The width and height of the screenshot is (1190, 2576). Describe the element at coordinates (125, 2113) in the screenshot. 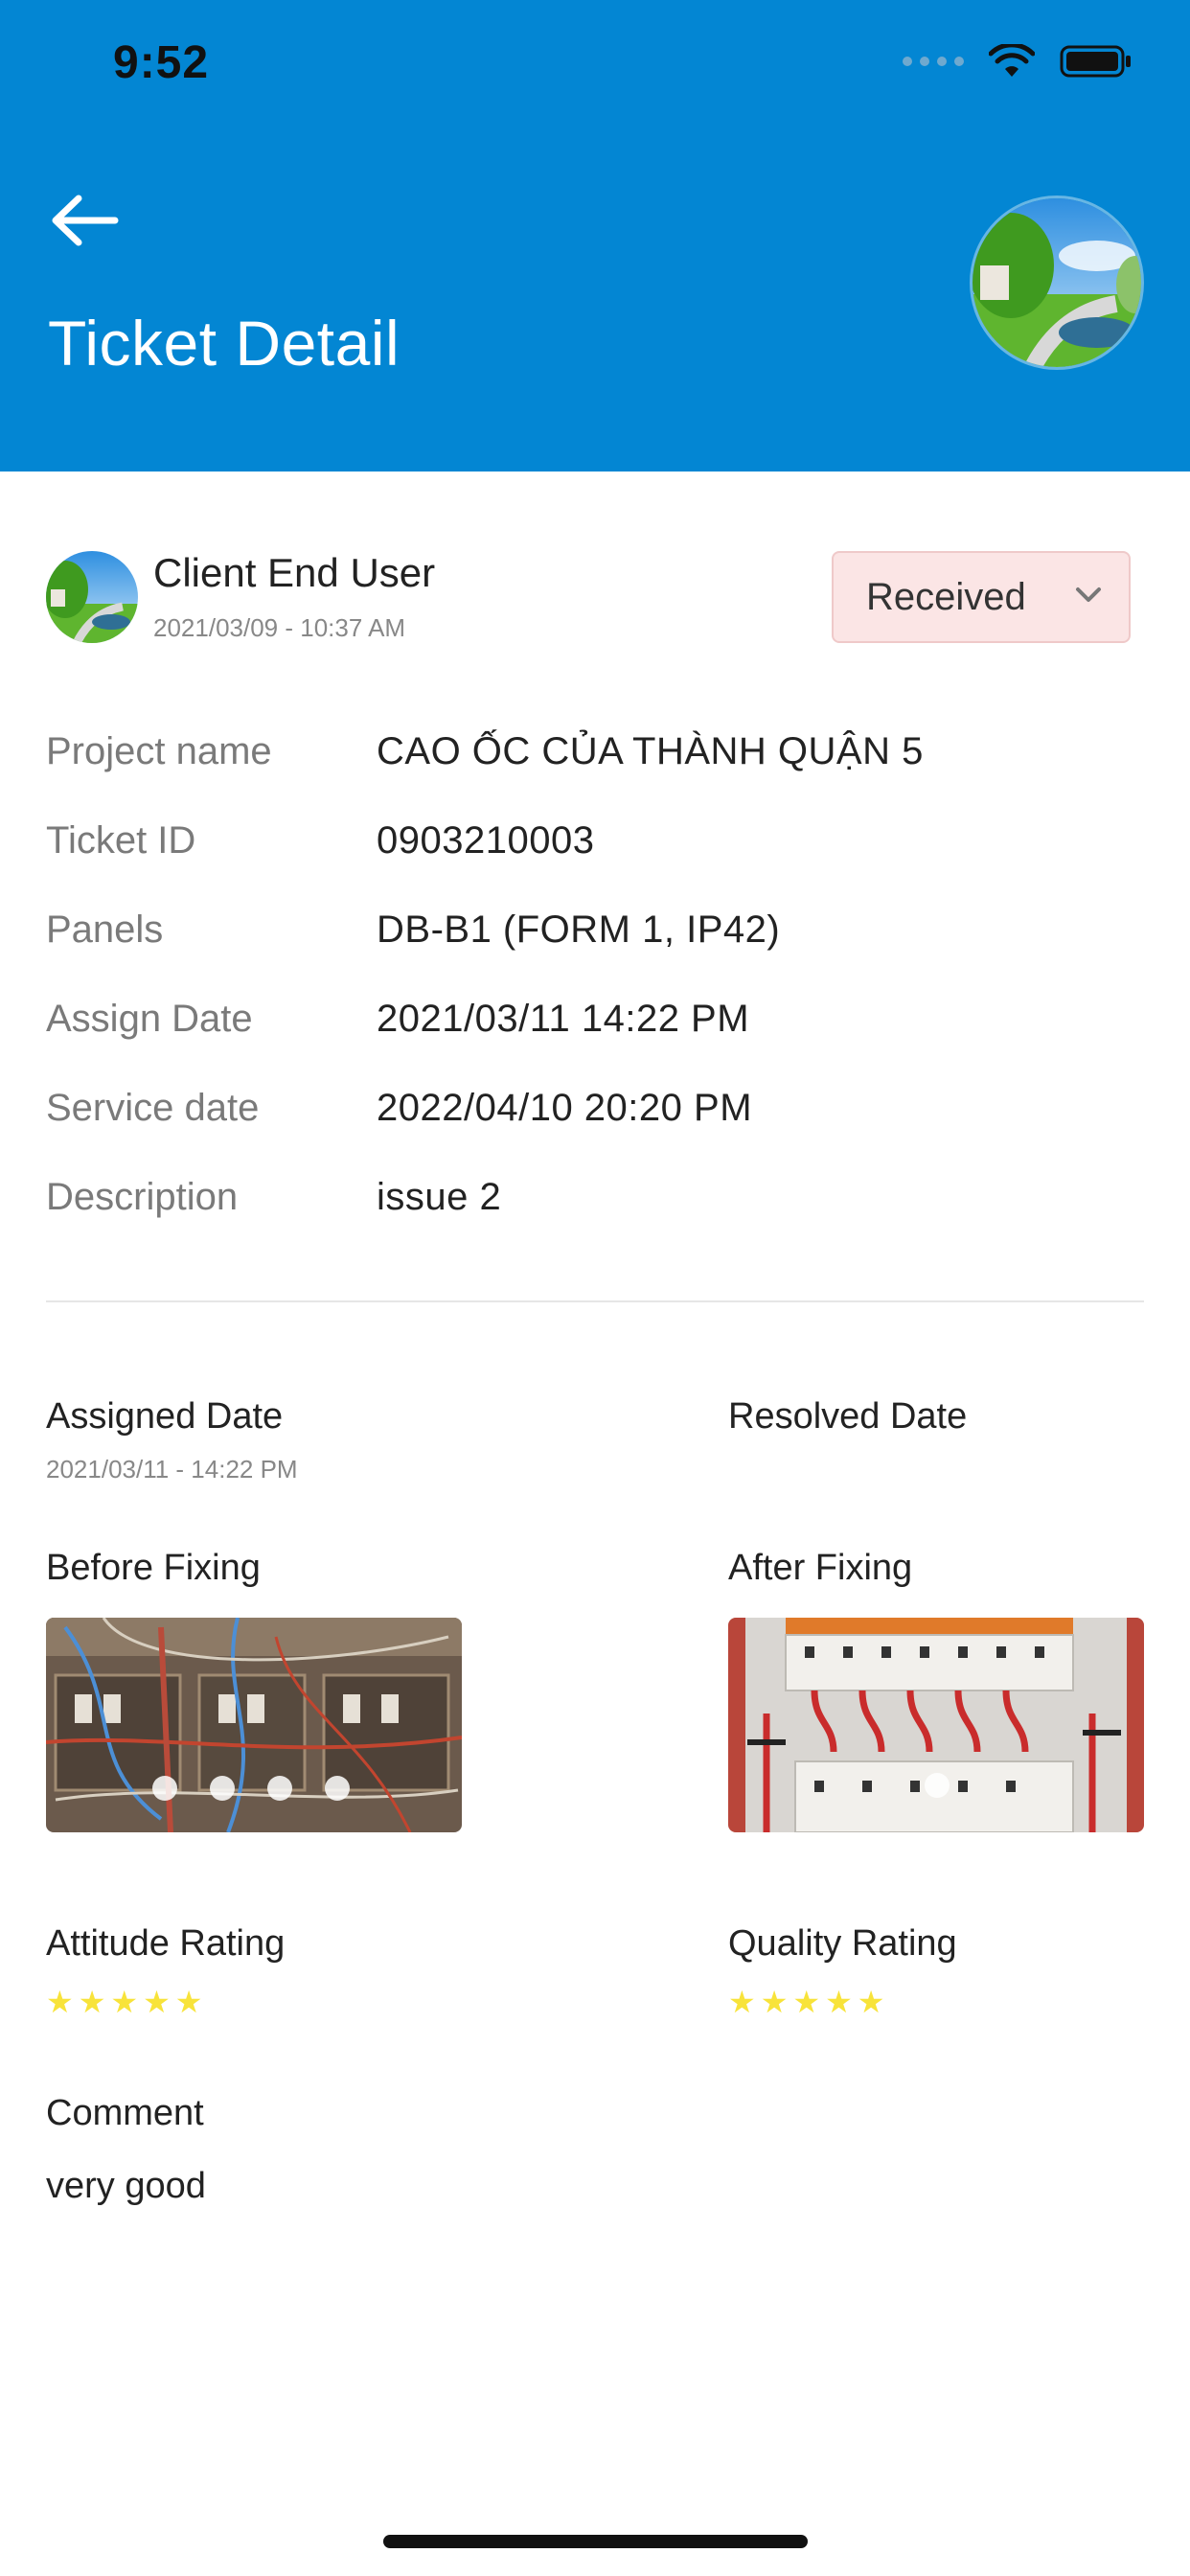

I see `comment-label: Comment` at that location.